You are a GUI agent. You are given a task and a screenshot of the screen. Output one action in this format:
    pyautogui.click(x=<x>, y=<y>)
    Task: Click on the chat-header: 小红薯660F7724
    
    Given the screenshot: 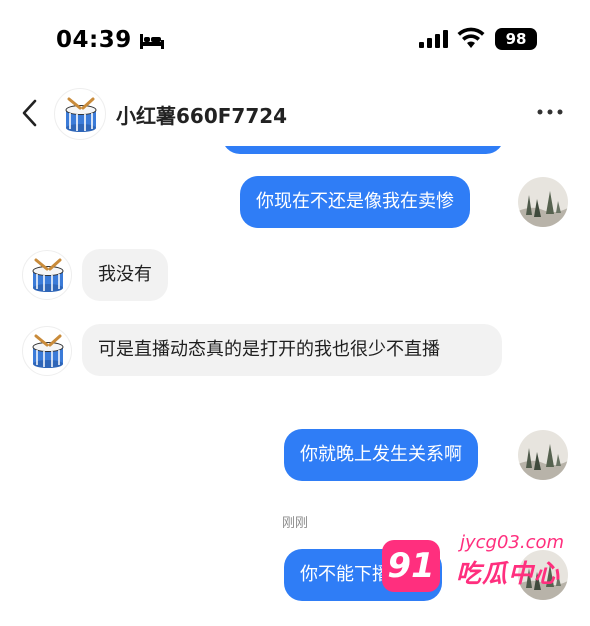 What is the action you would take?
    pyautogui.click(x=295, y=113)
    